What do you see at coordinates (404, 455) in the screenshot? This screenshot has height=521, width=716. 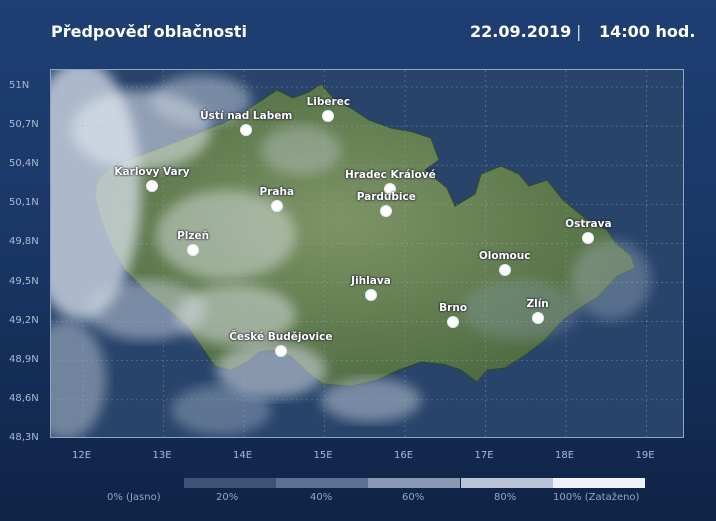 I see `lon-tick-label: 16E` at bounding box center [404, 455].